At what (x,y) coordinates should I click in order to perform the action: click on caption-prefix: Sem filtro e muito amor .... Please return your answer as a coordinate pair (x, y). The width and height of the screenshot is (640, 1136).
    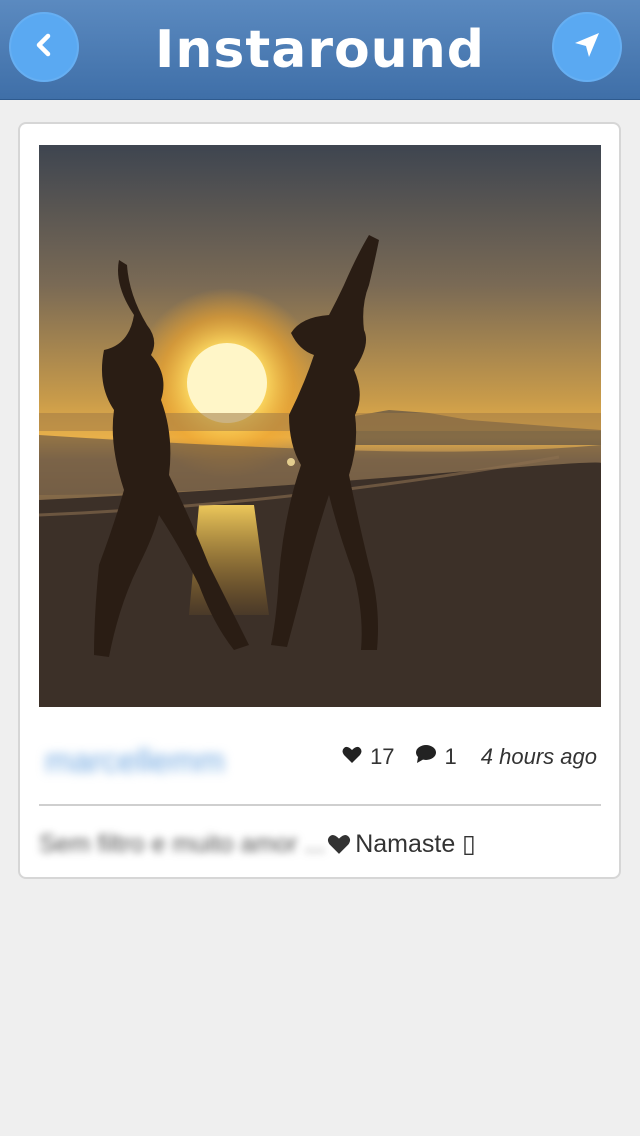
    Looking at the image, I should click on (182, 843).